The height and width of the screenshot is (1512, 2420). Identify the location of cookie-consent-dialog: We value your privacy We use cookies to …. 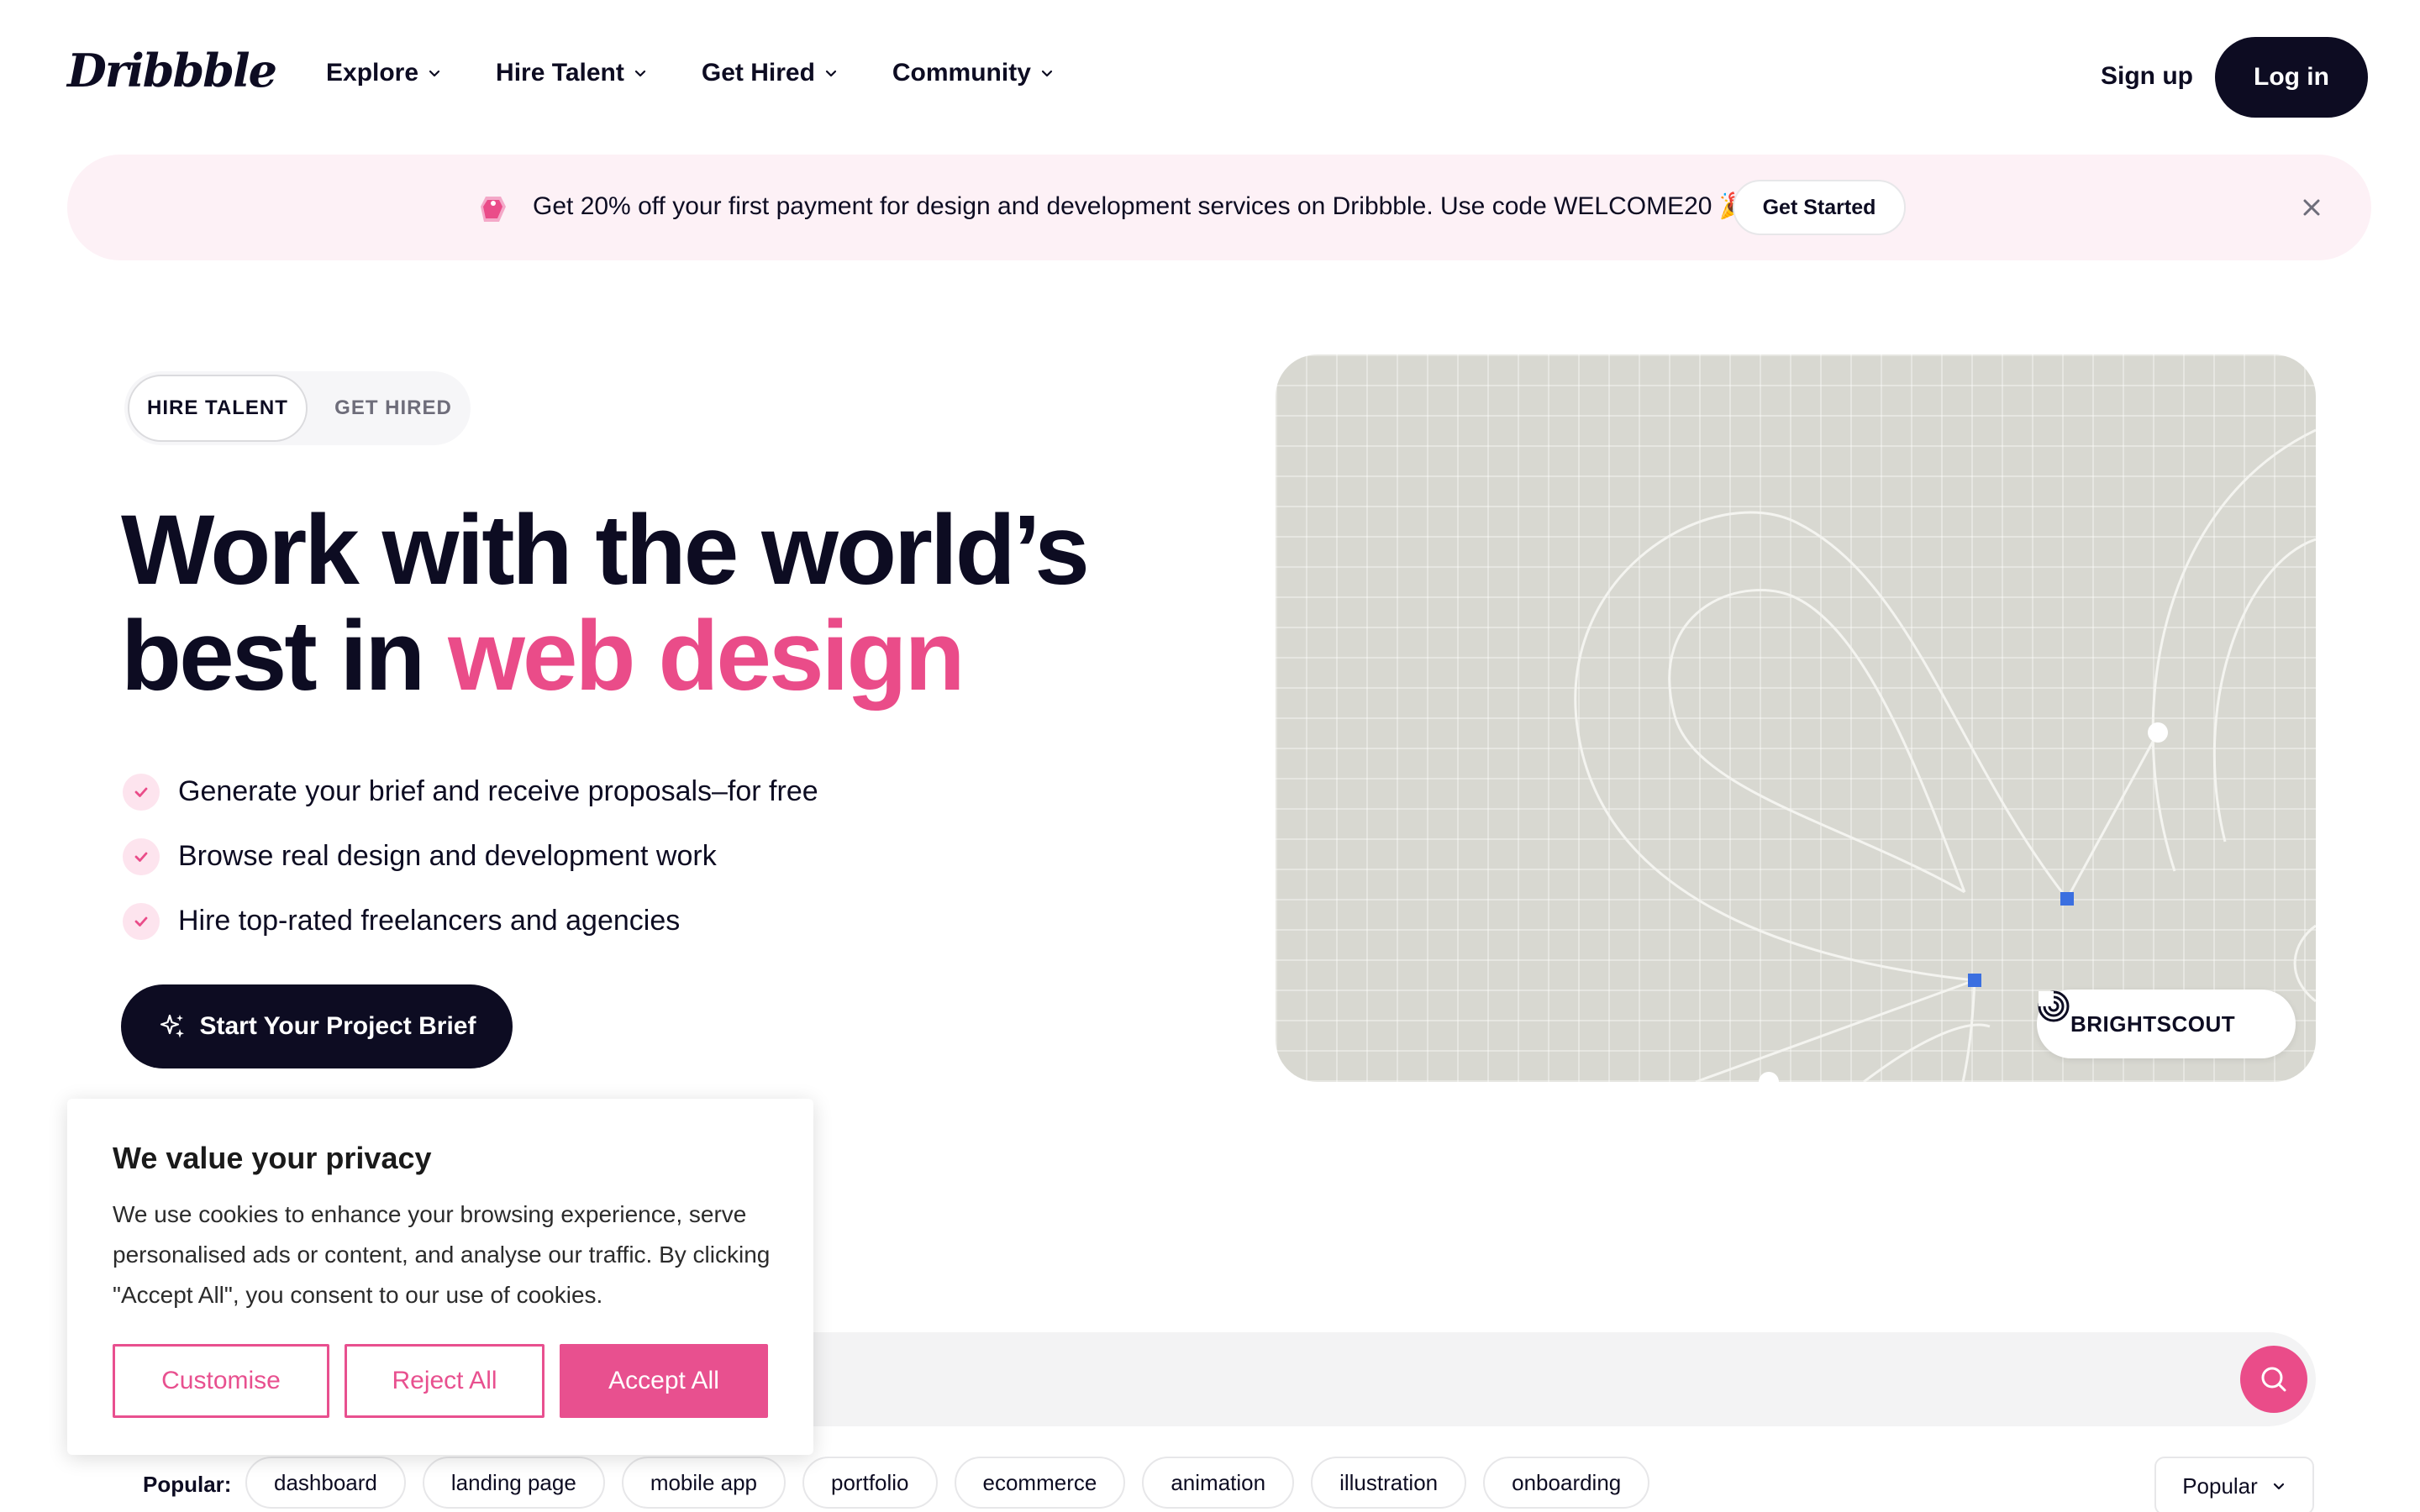
(440, 1277).